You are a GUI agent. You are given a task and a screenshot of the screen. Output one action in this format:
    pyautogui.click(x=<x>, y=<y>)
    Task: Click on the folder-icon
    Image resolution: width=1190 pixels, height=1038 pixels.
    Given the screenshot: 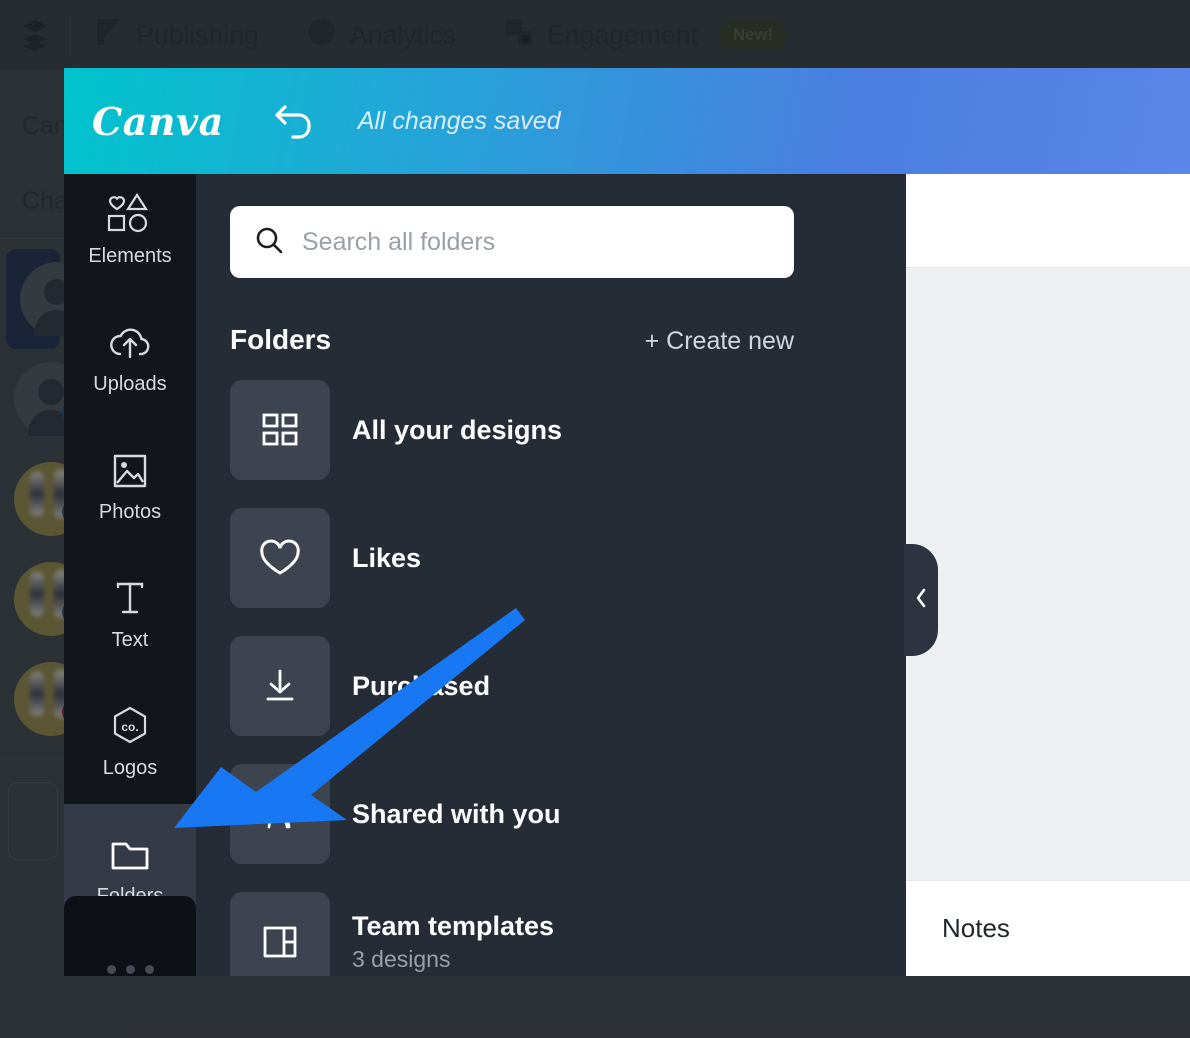 What is the action you would take?
    pyautogui.click(x=130, y=852)
    